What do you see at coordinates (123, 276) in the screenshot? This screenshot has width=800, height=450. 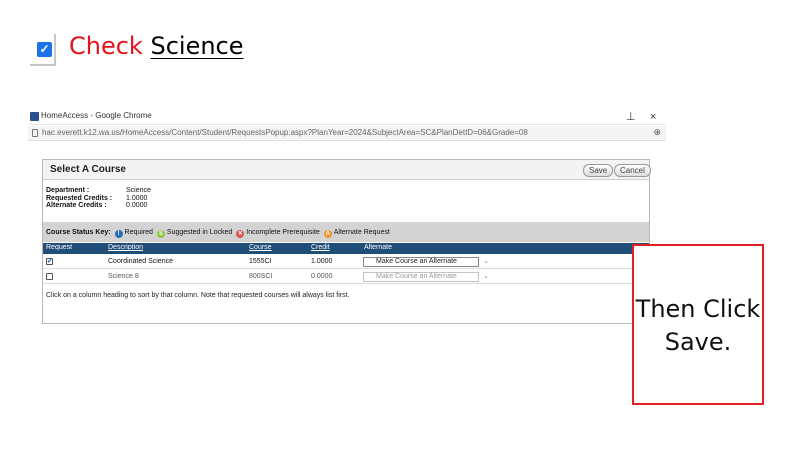 I see `course-description: Science 8` at bounding box center [123, 276].